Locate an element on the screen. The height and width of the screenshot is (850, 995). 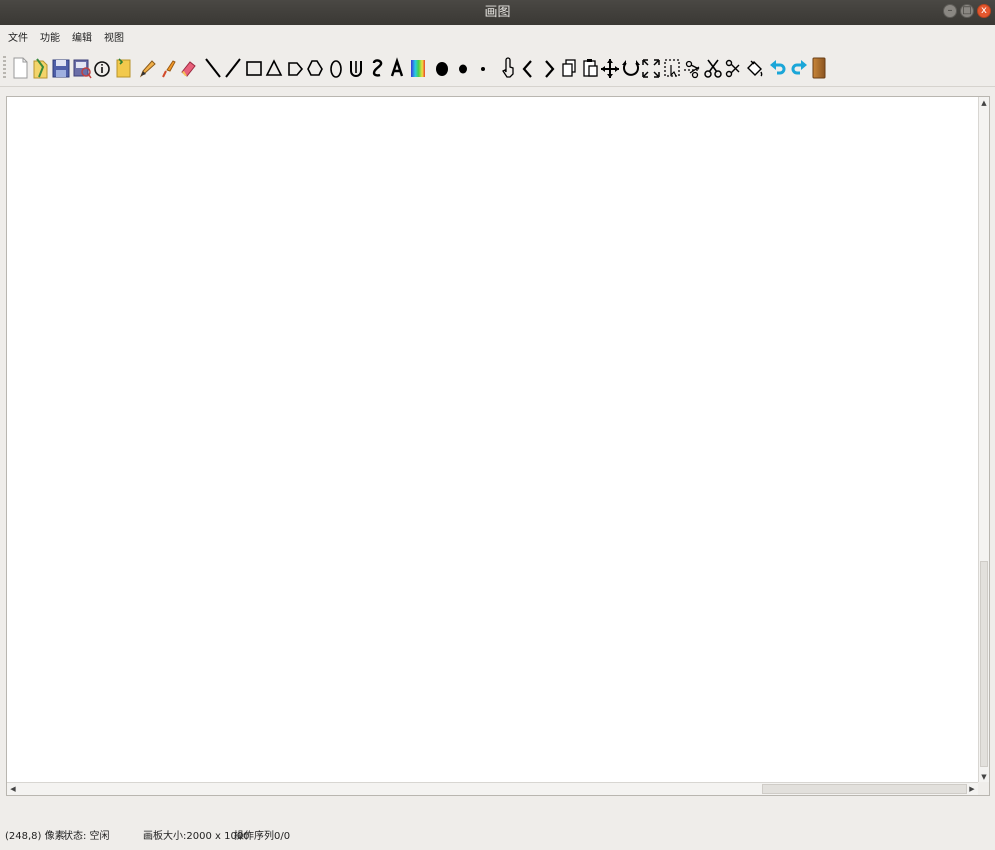
cut-icon is located at coordinates (713, 68).